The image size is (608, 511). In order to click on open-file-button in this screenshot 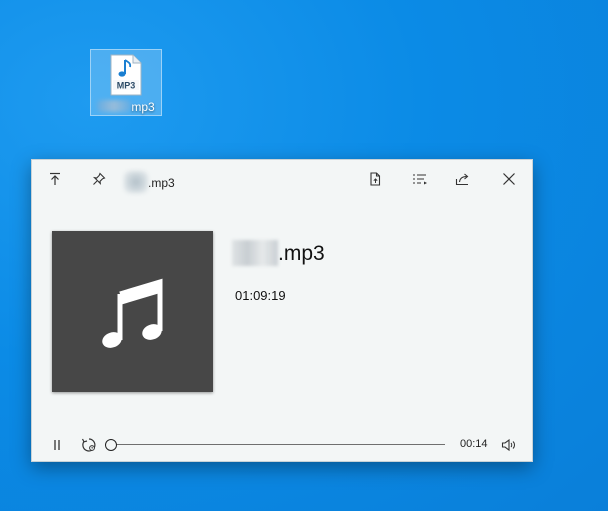, I will do `click(375, 179)`.